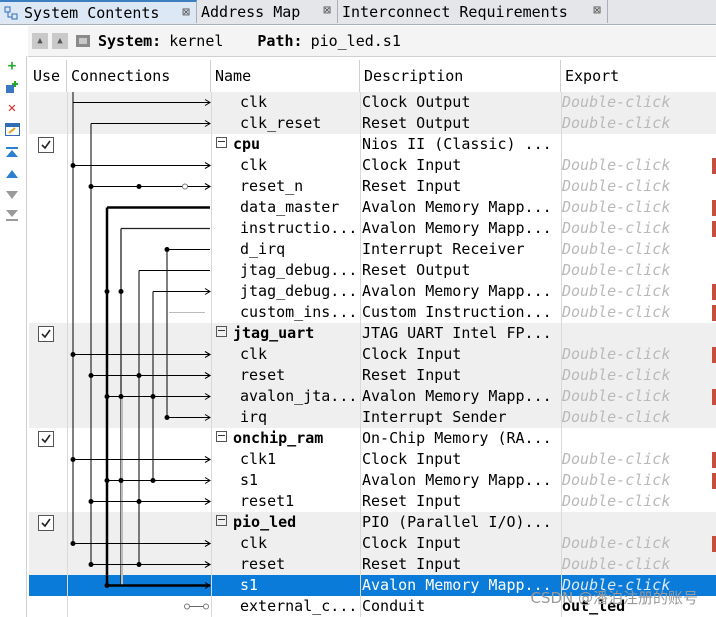 The width and height of the screenshot is (716, 617). Describe the element at coordinates (12, 195) in the screenshot. I see `move-down-icon` at that location.